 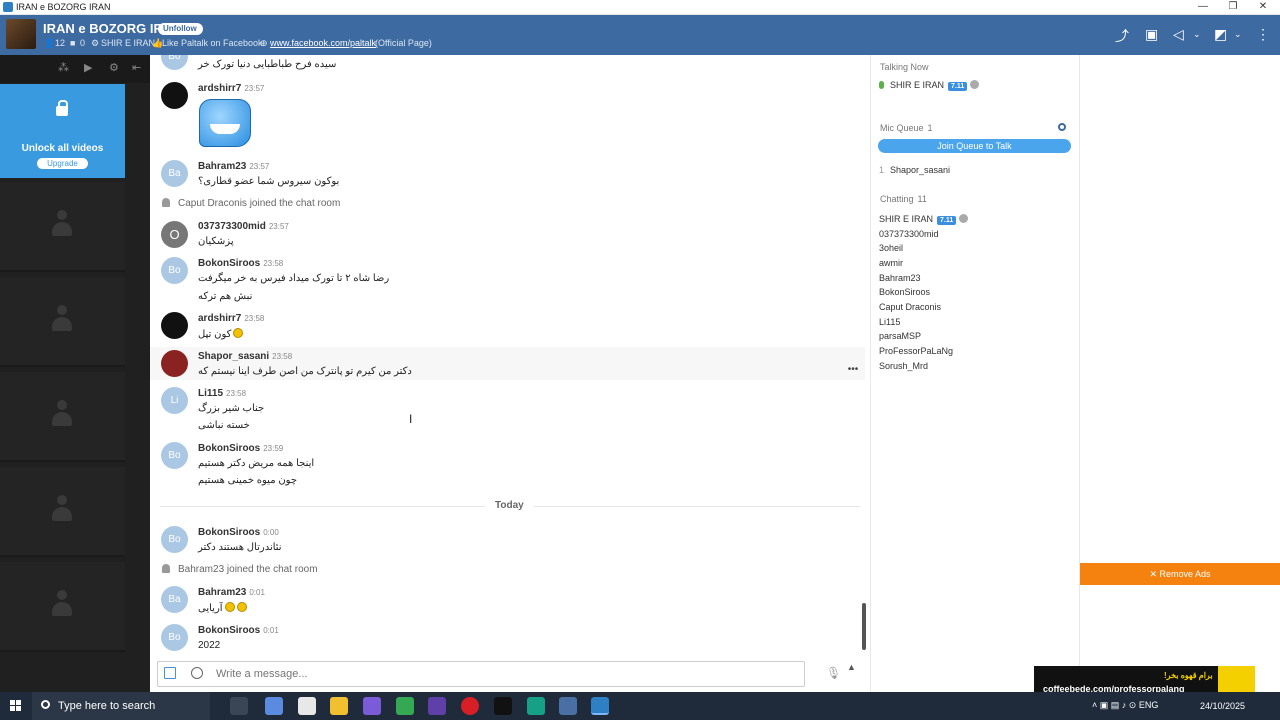 What do you see at coordinates (180, 29) in the screenshot?
I see `unfollow-button: Unfollow` at bounding box center [180, 29].